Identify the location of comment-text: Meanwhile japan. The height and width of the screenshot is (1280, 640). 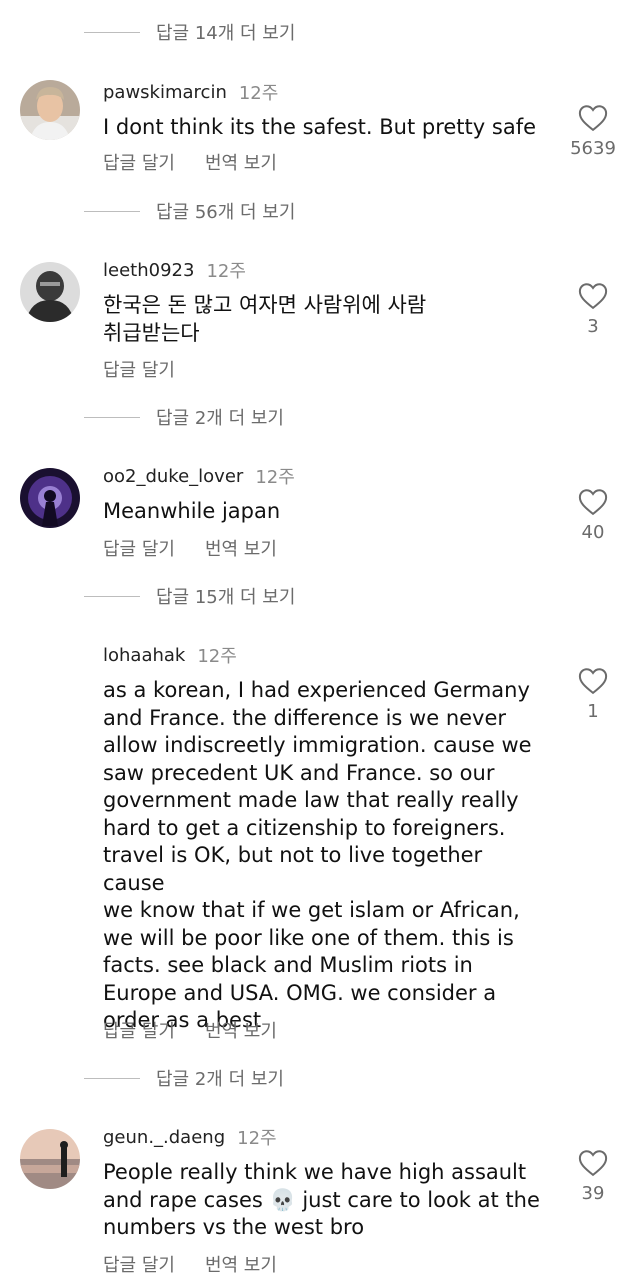
(192, 511).